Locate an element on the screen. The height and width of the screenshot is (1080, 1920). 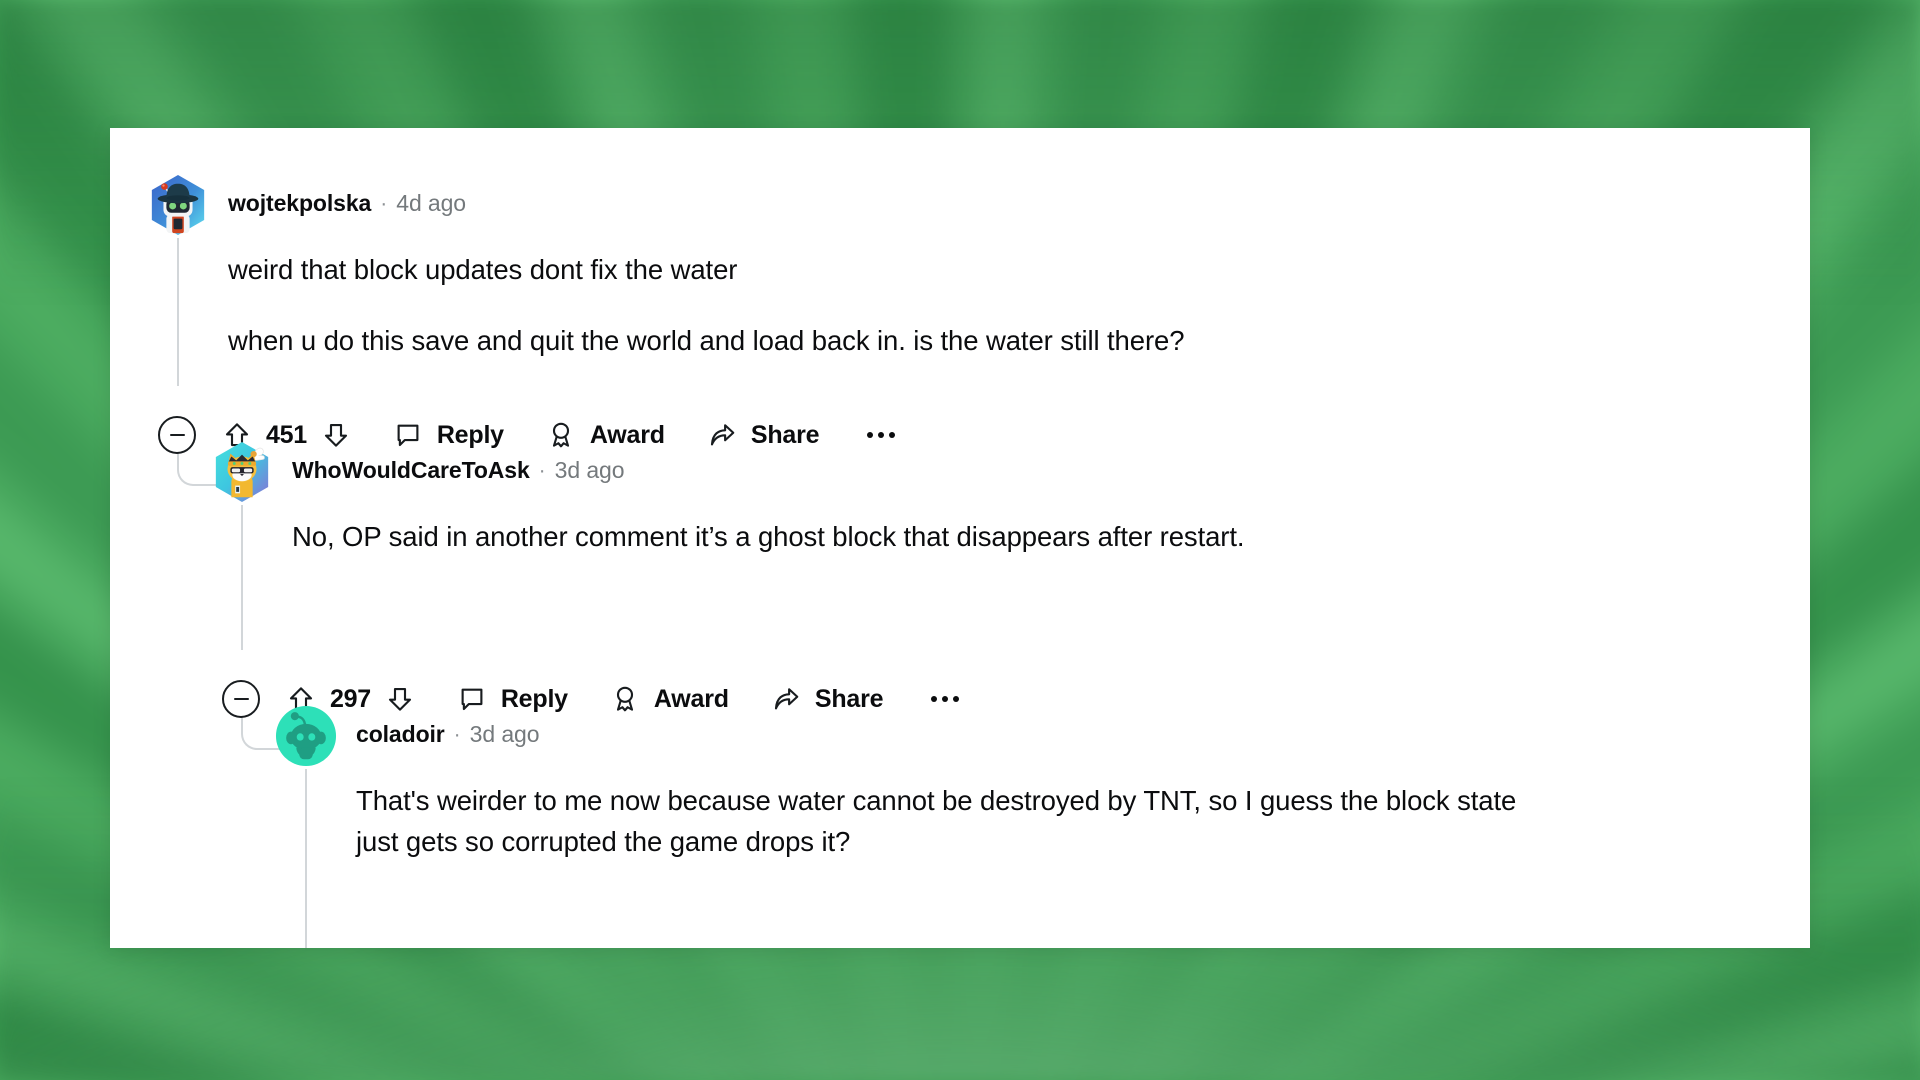
comment-timestamp: 4d ago is located at coordinates (431, 203).